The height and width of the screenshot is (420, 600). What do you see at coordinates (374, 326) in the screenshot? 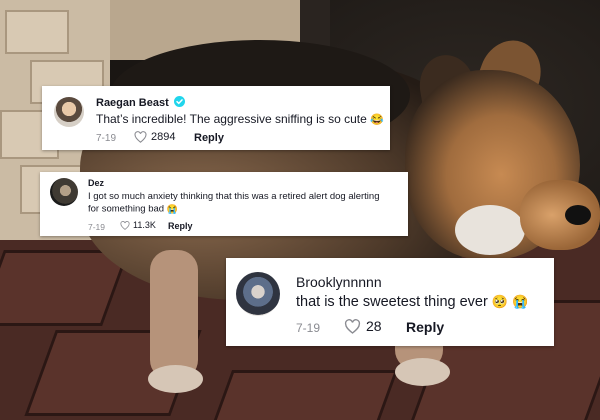
I see `like-count: 28` at bounding box center [374, 326].